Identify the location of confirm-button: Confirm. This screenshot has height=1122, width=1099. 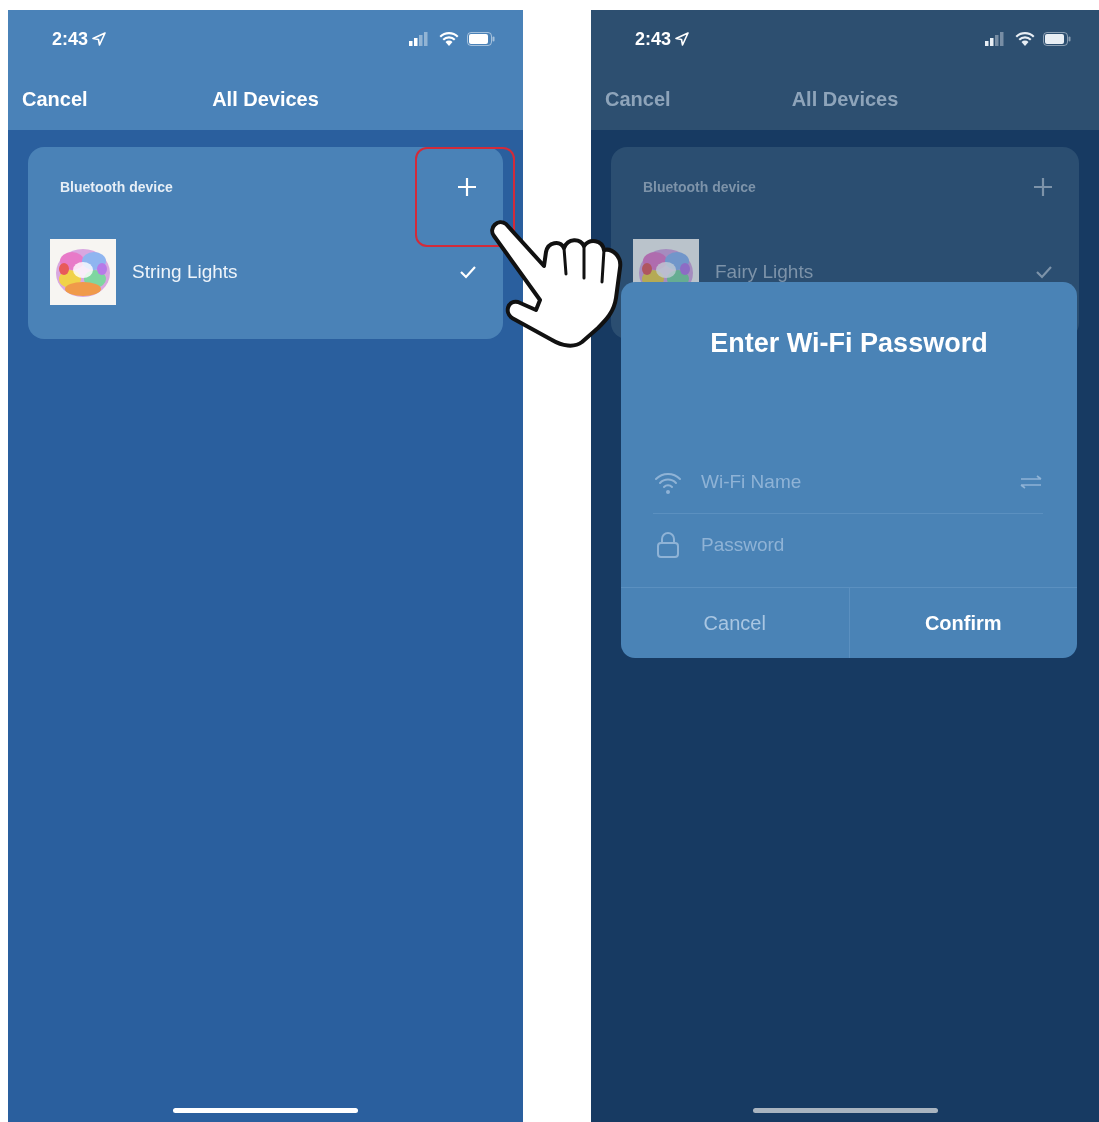
(962, 623).